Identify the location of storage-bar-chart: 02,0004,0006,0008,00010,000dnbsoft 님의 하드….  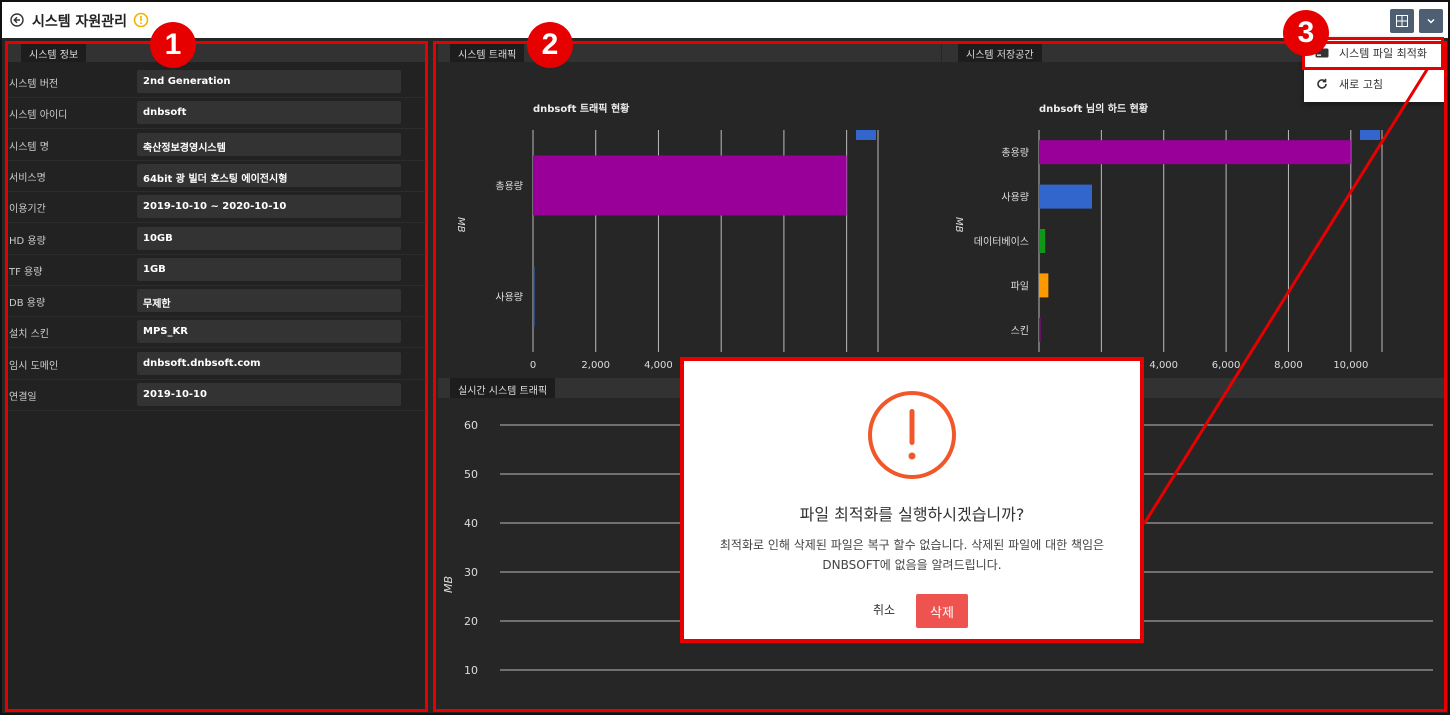
(1168, 236).